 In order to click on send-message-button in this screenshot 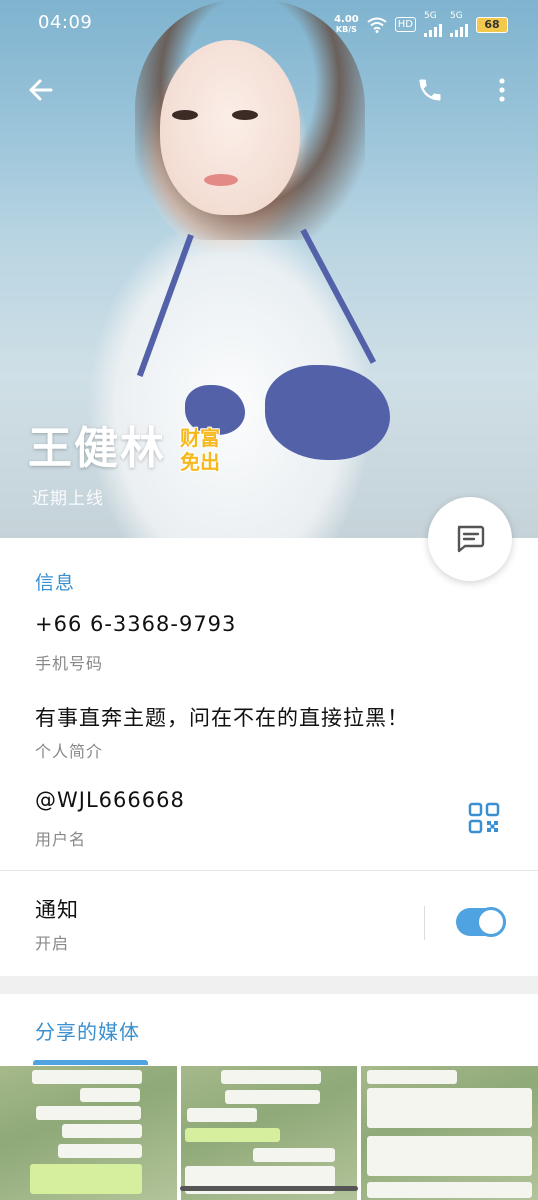, I will do `click(470, 539)`.